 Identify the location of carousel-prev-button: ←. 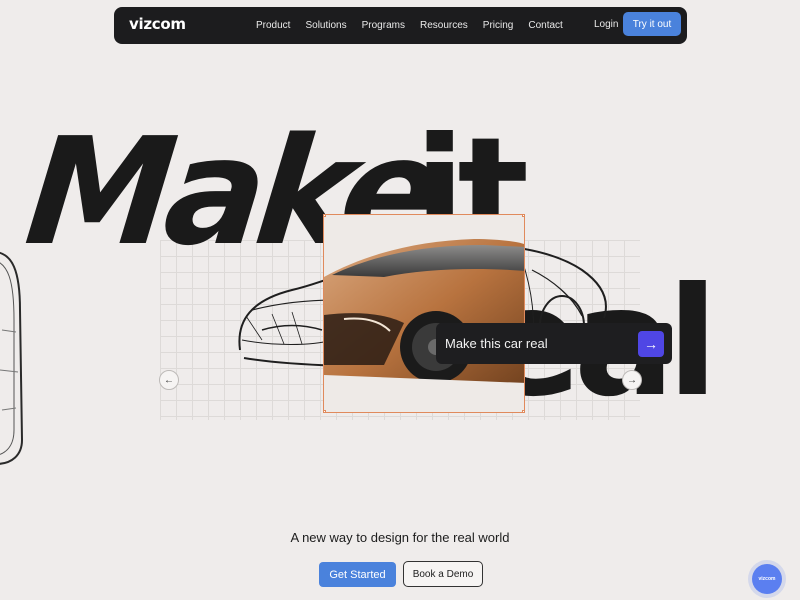
(169, 380).